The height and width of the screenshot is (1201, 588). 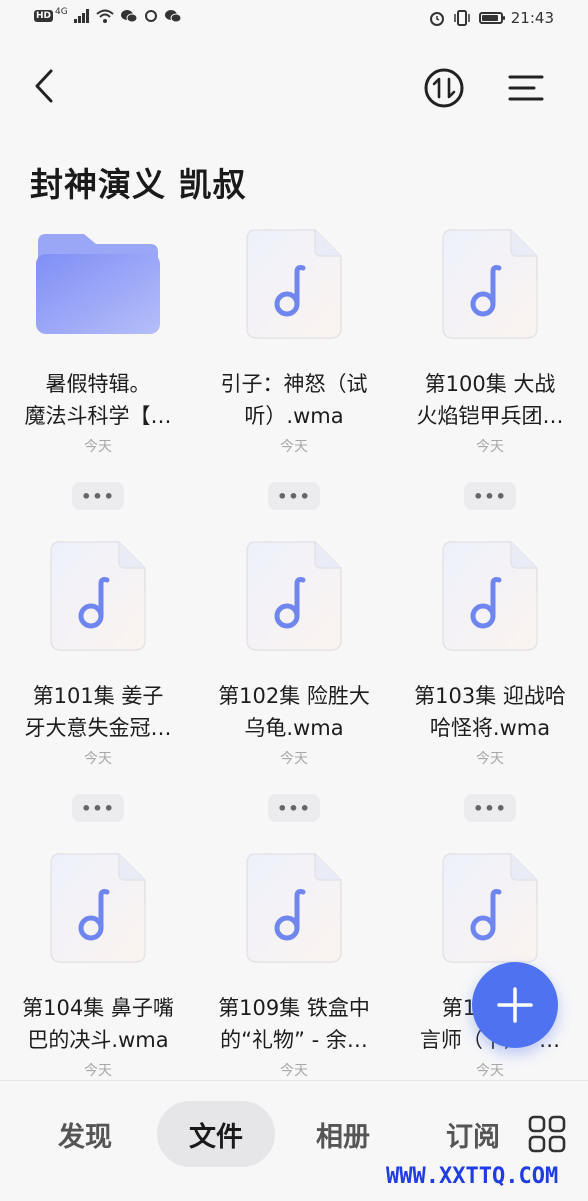 I want to click on nav-albums: 相册, so click(x=343, y=1134).